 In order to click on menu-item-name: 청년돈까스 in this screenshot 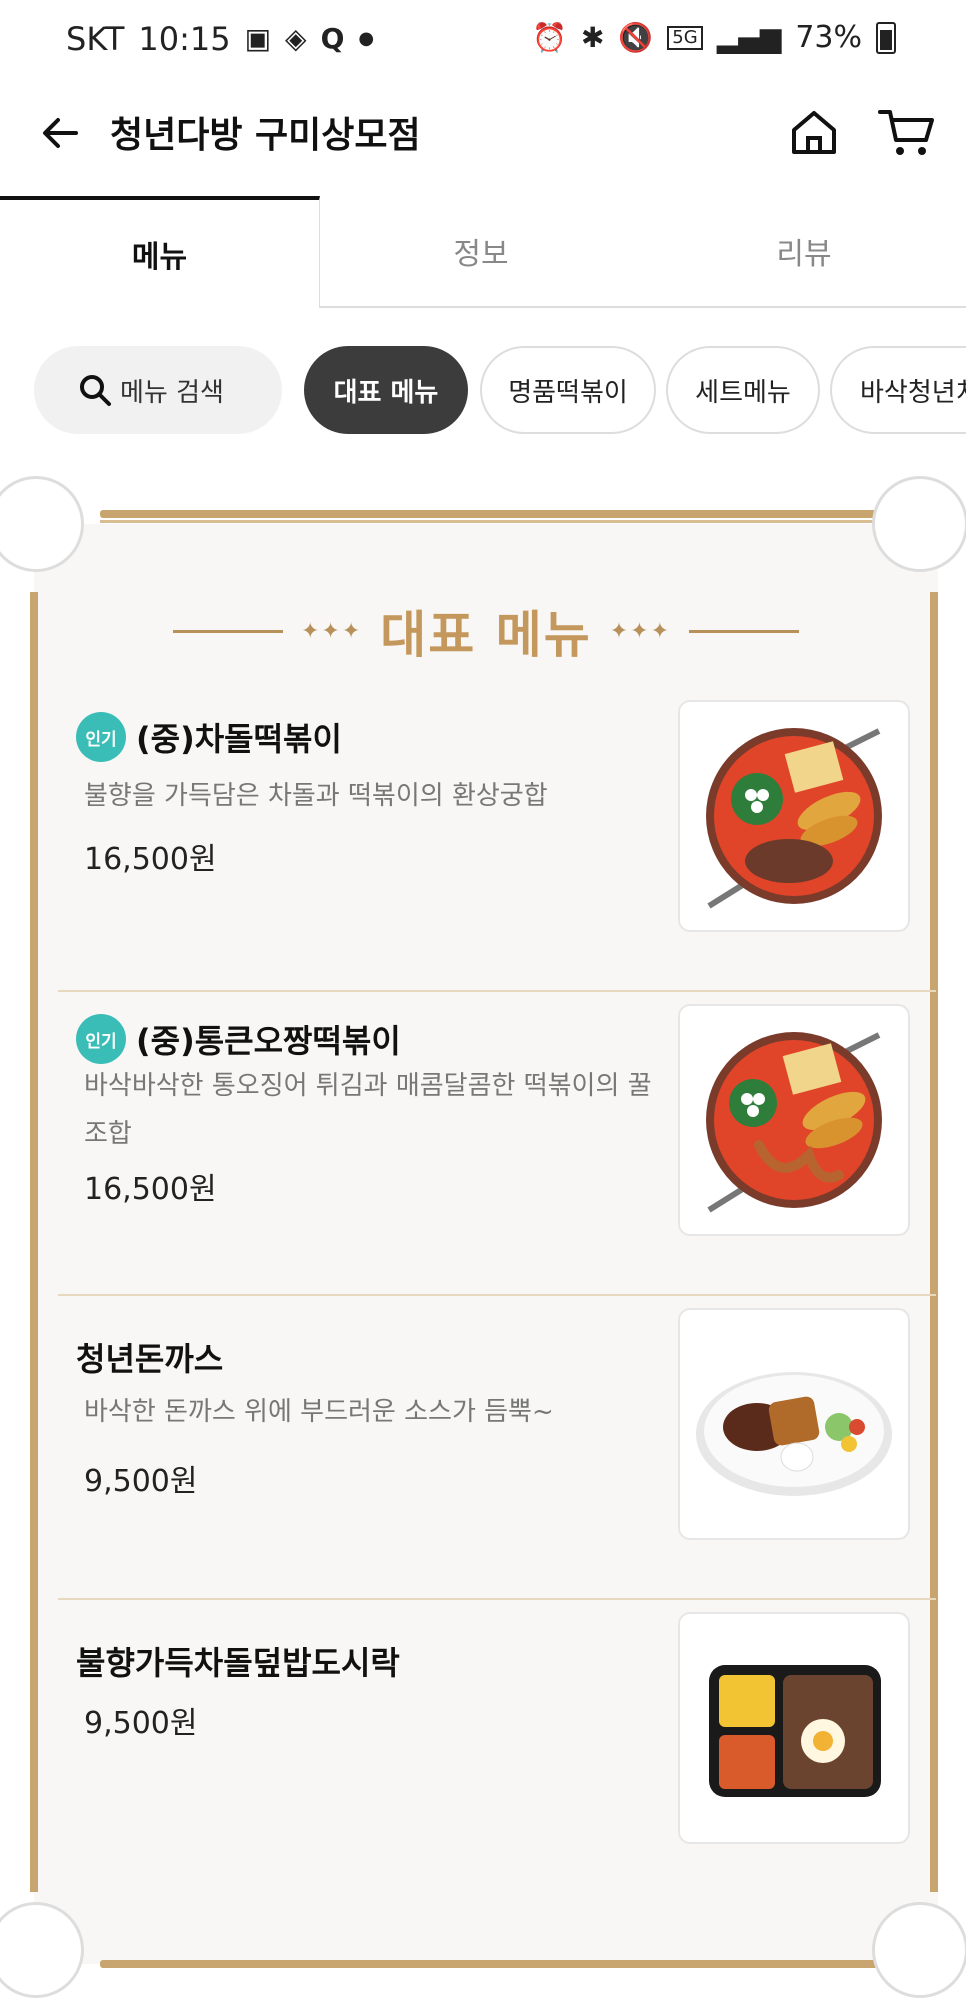, I will do `click(150, 1359)`.